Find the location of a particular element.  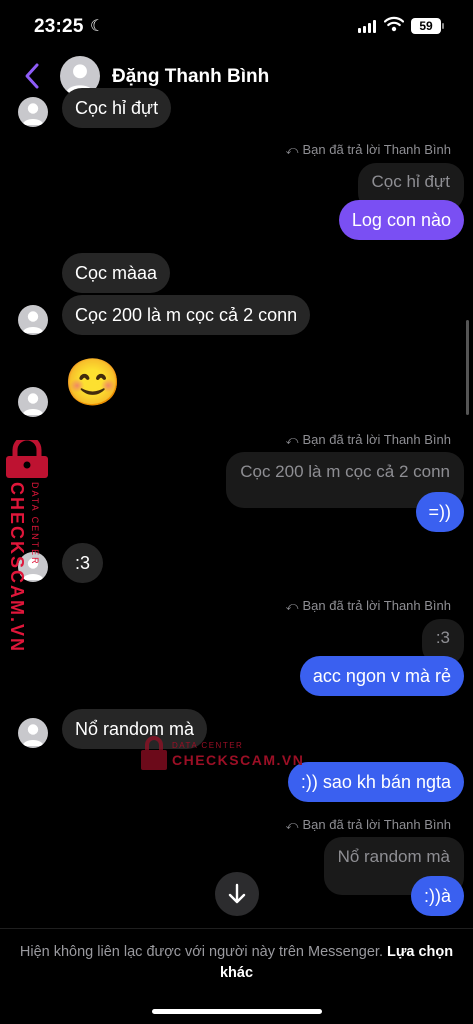

message-bubble-outgoing: acc ngon v mà rẻ is located at coordinates (381, 676).